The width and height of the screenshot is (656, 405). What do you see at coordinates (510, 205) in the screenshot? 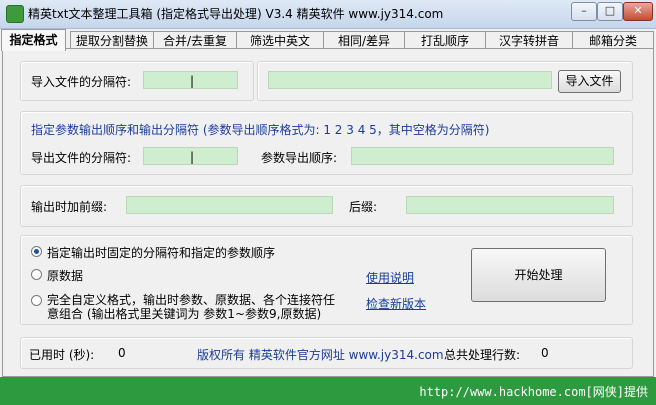
I see `suffix-input` at bounding box center [510, 205].